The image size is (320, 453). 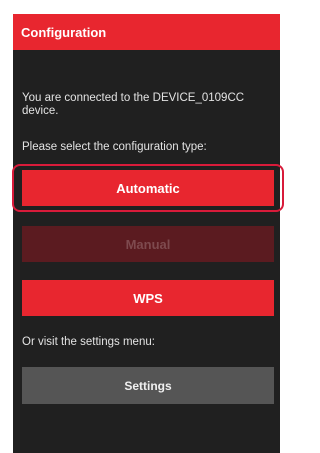 I want to click on wps-button: WPS, so click(x=148, y=298).